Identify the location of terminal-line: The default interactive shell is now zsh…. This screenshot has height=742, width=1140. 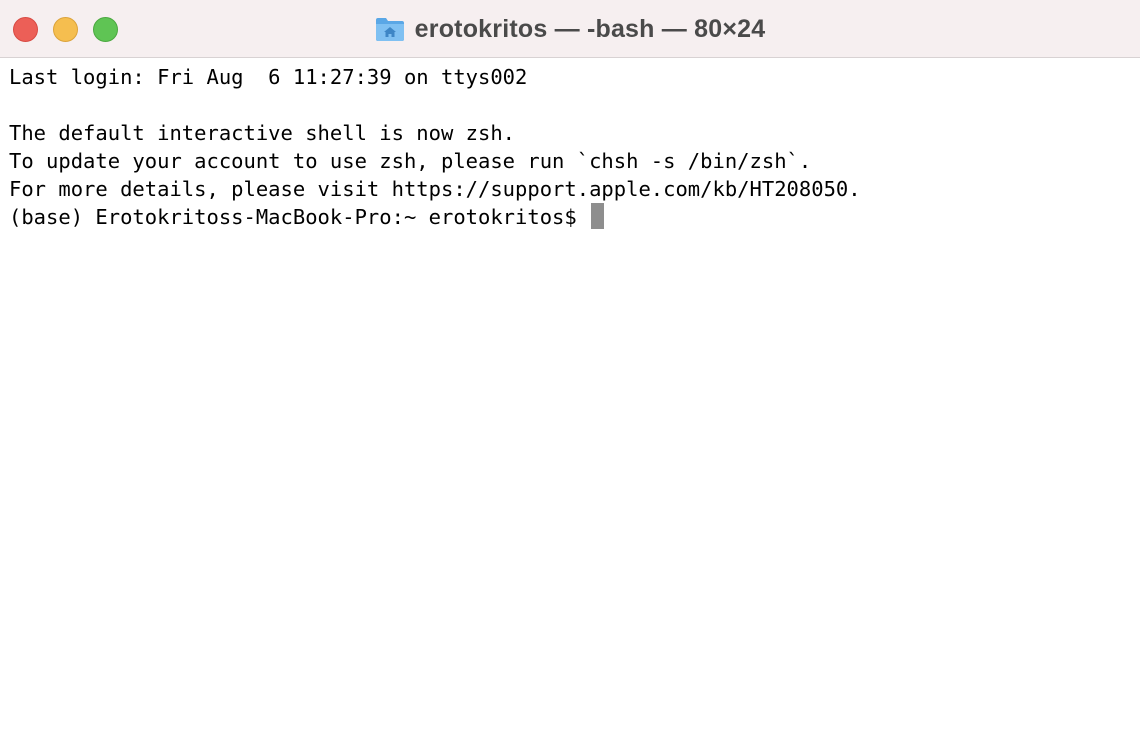
(262, 133).